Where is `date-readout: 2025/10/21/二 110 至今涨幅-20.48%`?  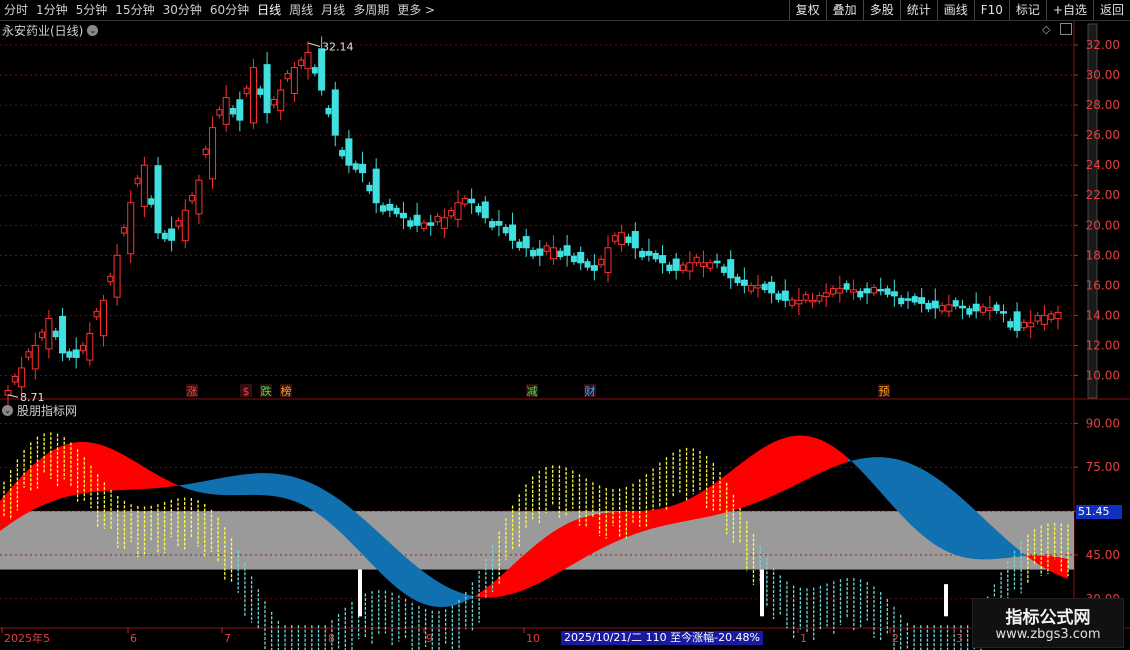
date-readout: 2025/10/21/二 110 至今涨幅-20.48% is located at coordinates (662, 638).